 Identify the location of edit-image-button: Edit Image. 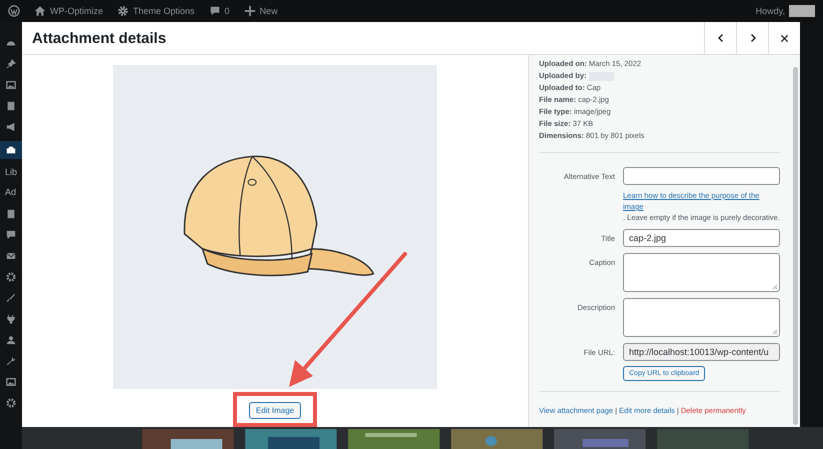
(275, 410).